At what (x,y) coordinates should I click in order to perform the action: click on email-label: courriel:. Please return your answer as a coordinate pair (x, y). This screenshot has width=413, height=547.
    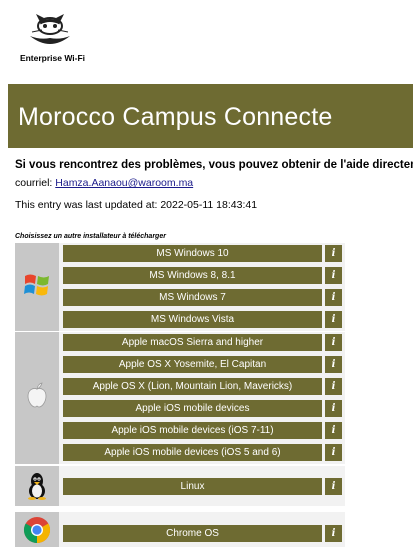
    Looking at the image, I should click on (35, 183).